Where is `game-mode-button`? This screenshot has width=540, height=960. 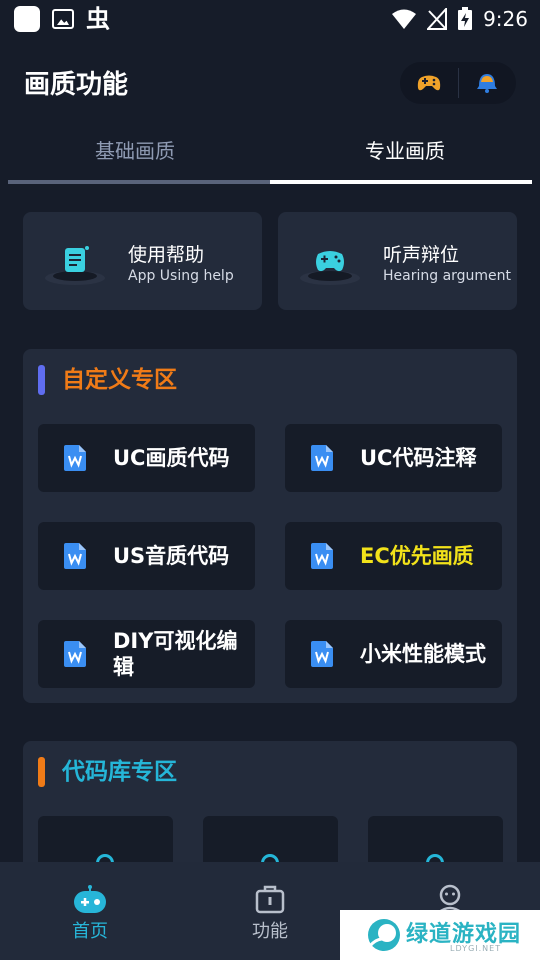 game-mode-button is located at coordinates (429, 83).